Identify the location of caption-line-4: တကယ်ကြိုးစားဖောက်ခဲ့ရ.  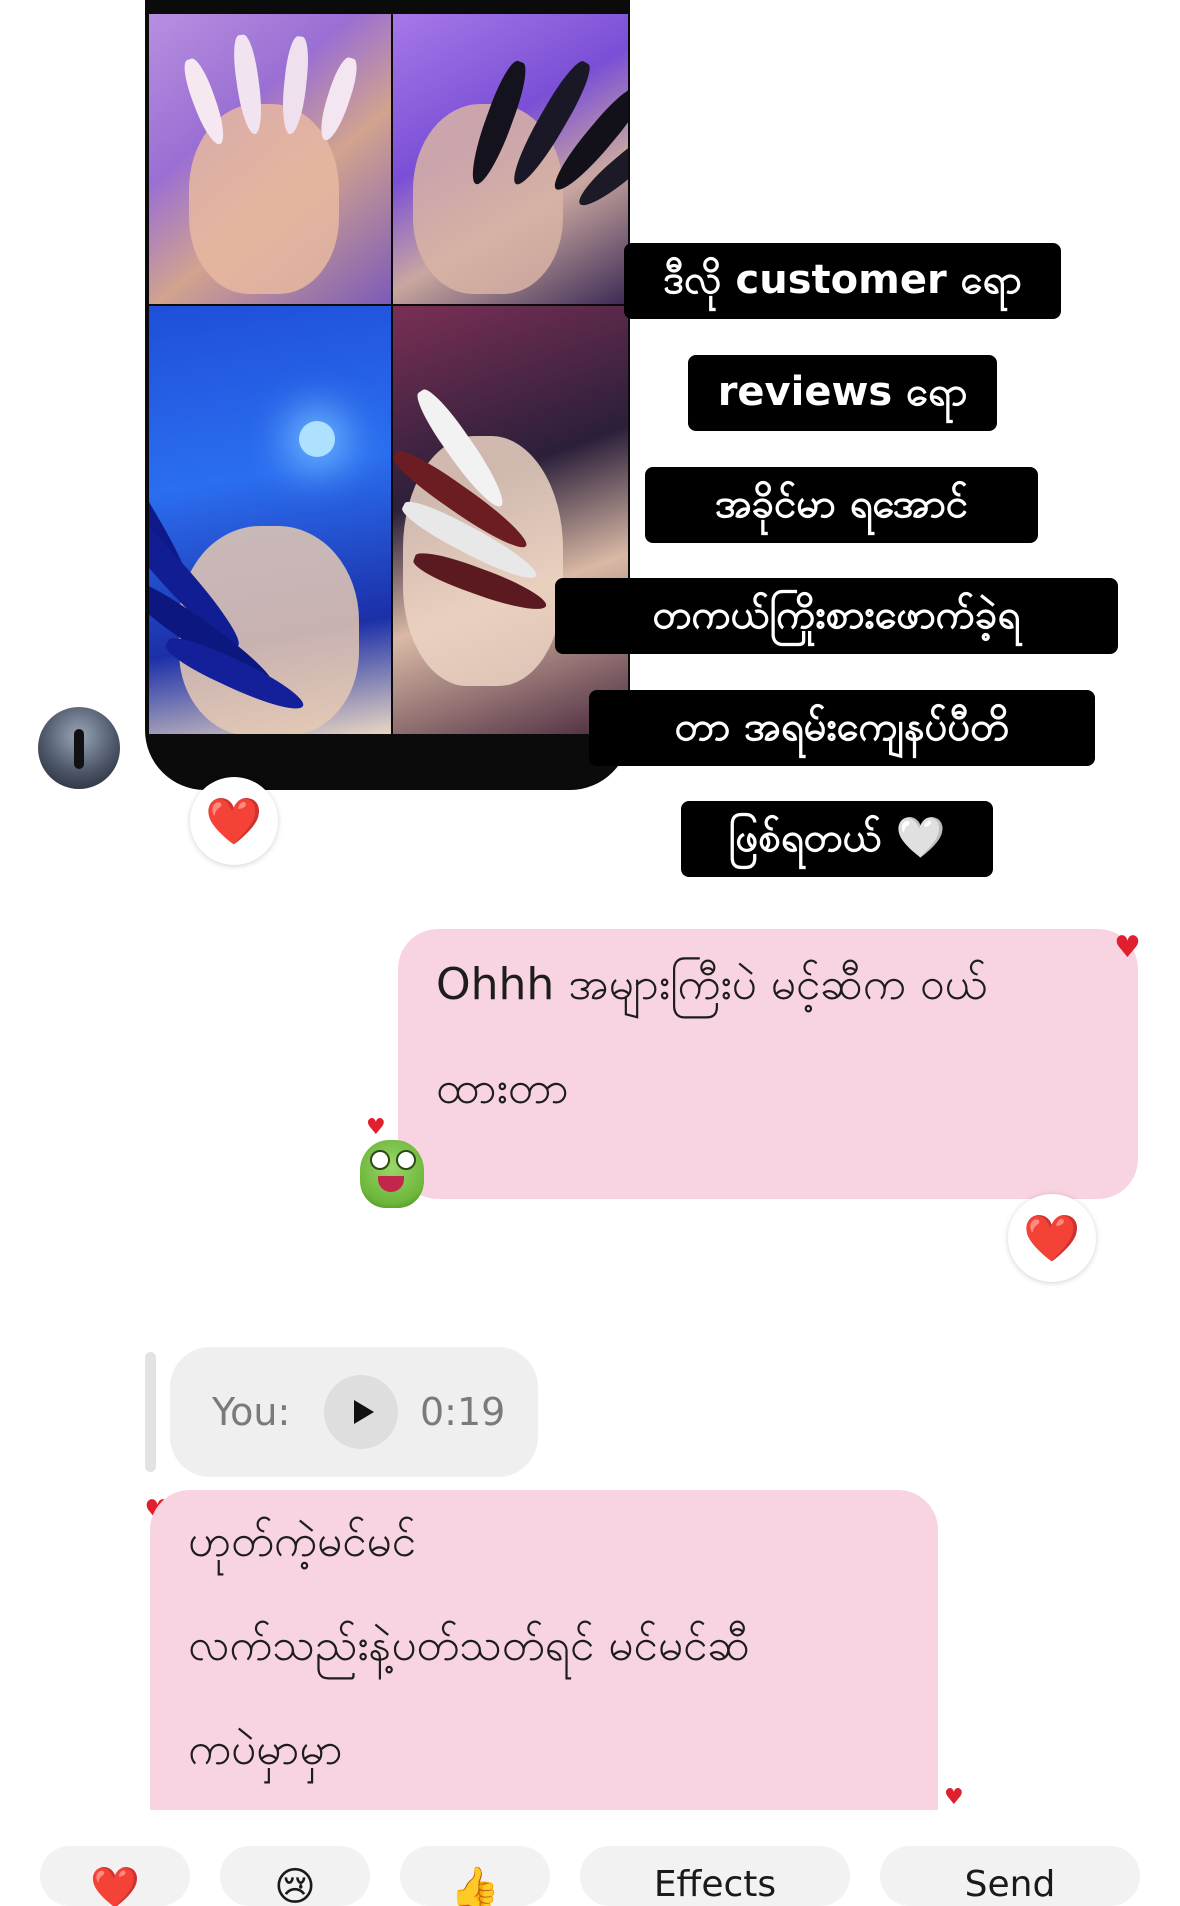
(836, 616).